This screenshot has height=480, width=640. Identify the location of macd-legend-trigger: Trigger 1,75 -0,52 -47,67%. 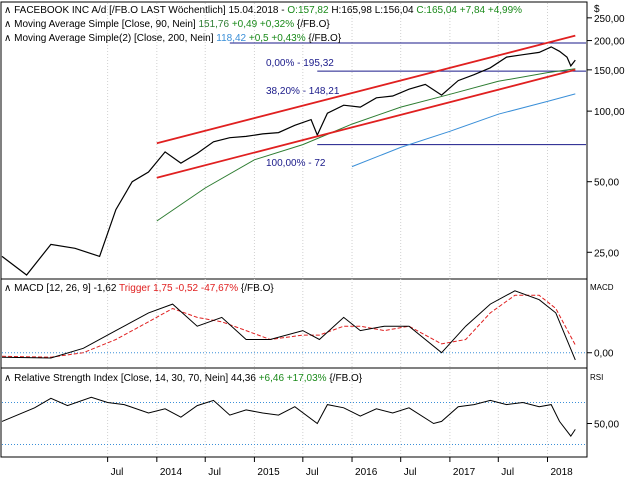
(178, 288).